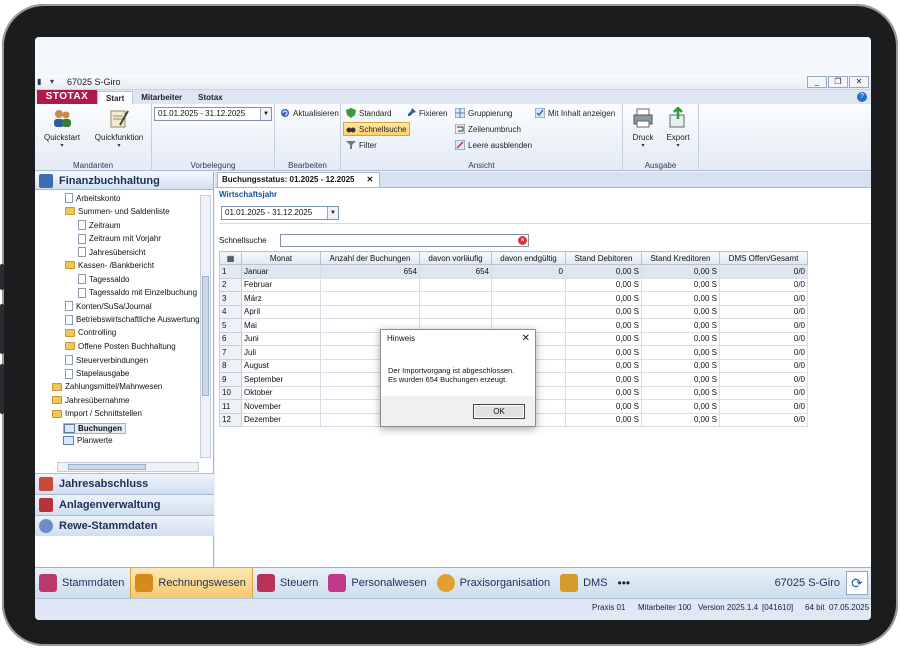  Describe the element at coordinates (299, 179) in the screenshot. I see `tab-buchungsstatus: Buchungsstatus: 01.2025 - 12.2025 ✕` at that location.